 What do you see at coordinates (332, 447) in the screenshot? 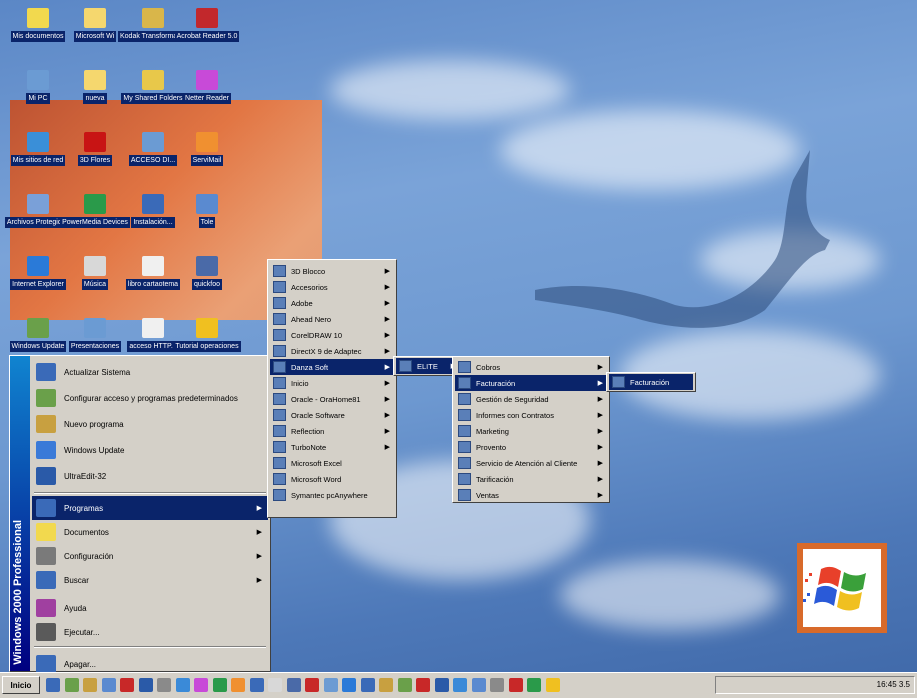
I see `menu-item: TurboNote ▶` at bounding box center [332, 447].